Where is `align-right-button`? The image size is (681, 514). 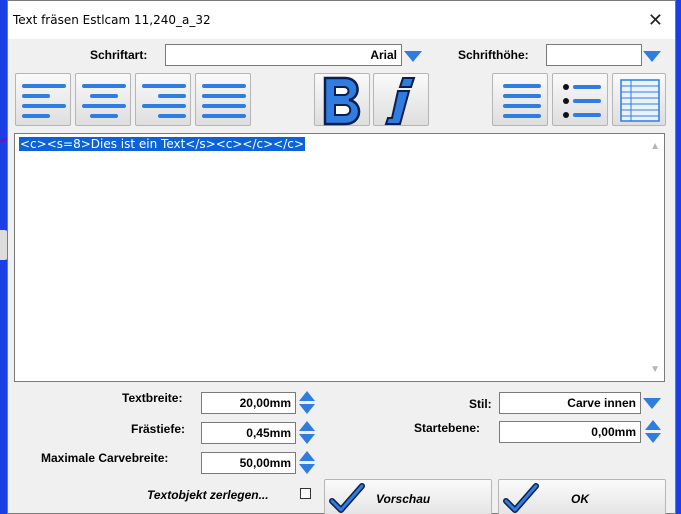
align-right-button is located at coordinates (163, 99).